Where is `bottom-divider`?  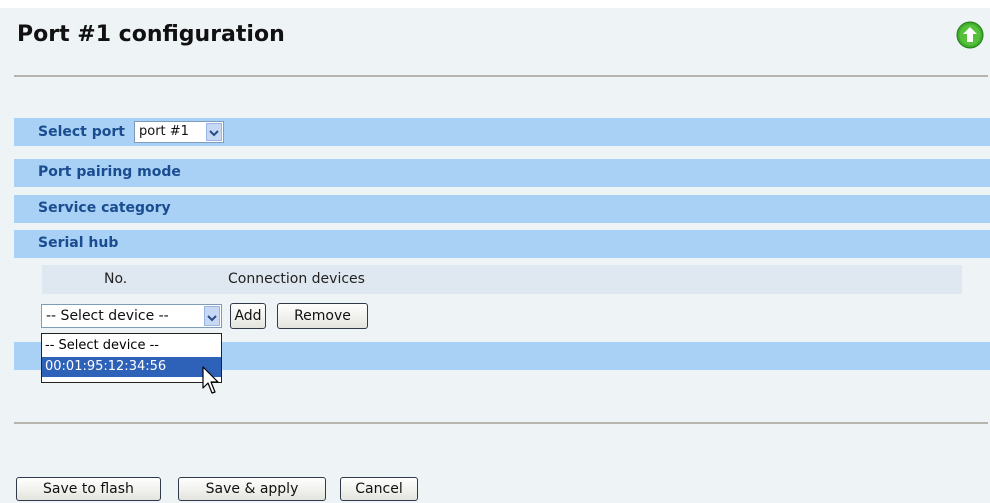
bottom-divider is located at coordinates (501, 423).